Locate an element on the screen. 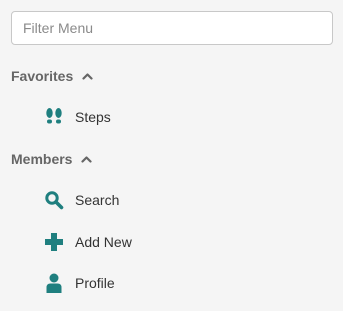 The width and height of the screenshot is (343, 311). menu-item-label: Steps is located at coordinates (93, 117).